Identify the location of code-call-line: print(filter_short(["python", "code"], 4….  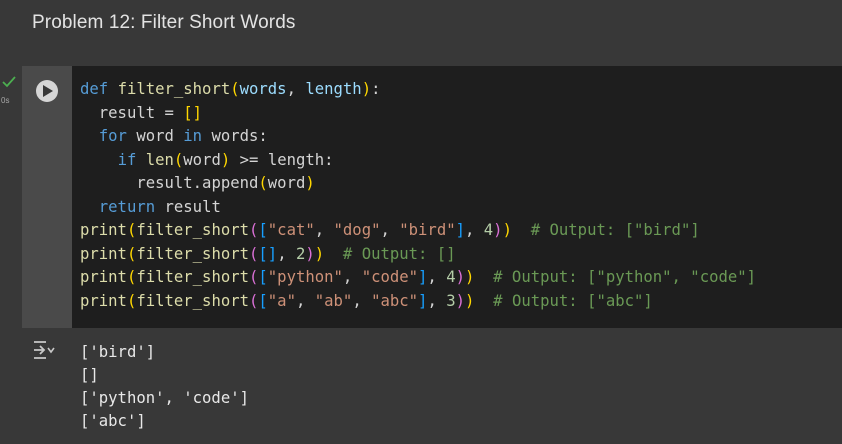
(418, 277).